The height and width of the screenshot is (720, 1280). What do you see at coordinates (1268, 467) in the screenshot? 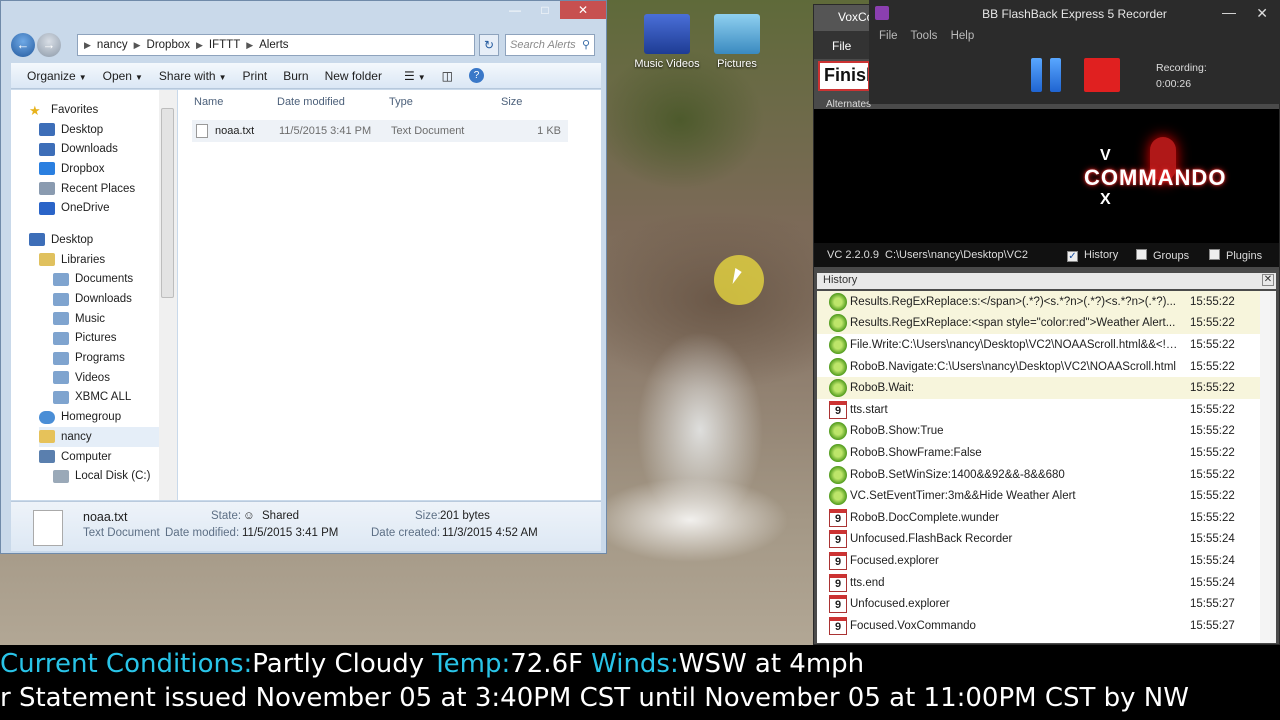
I see `history-scrollbar` at bounding box center [1268, 467].